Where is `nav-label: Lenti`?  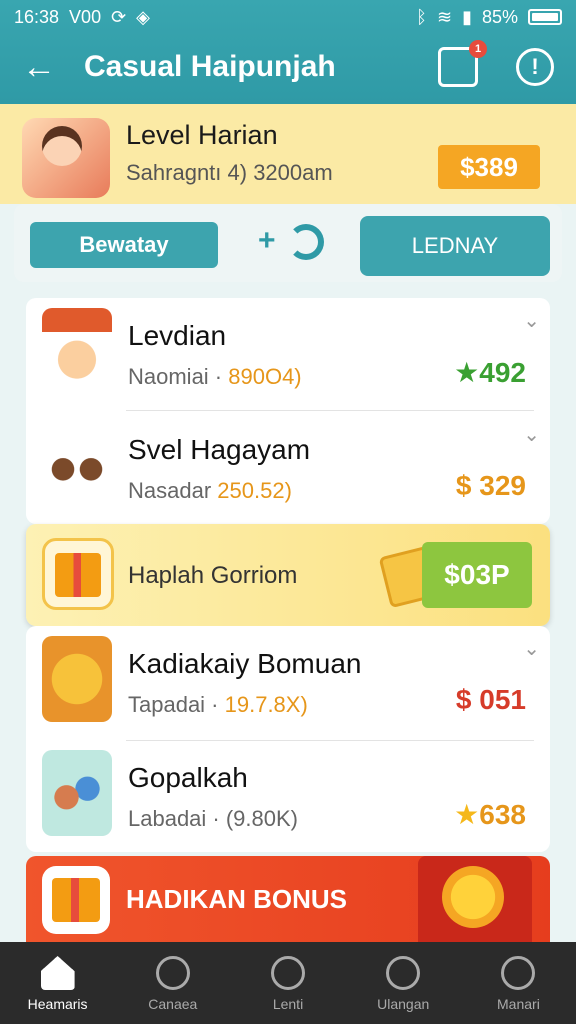
nav-label: Lenti is located at coordinates (288, 1004).